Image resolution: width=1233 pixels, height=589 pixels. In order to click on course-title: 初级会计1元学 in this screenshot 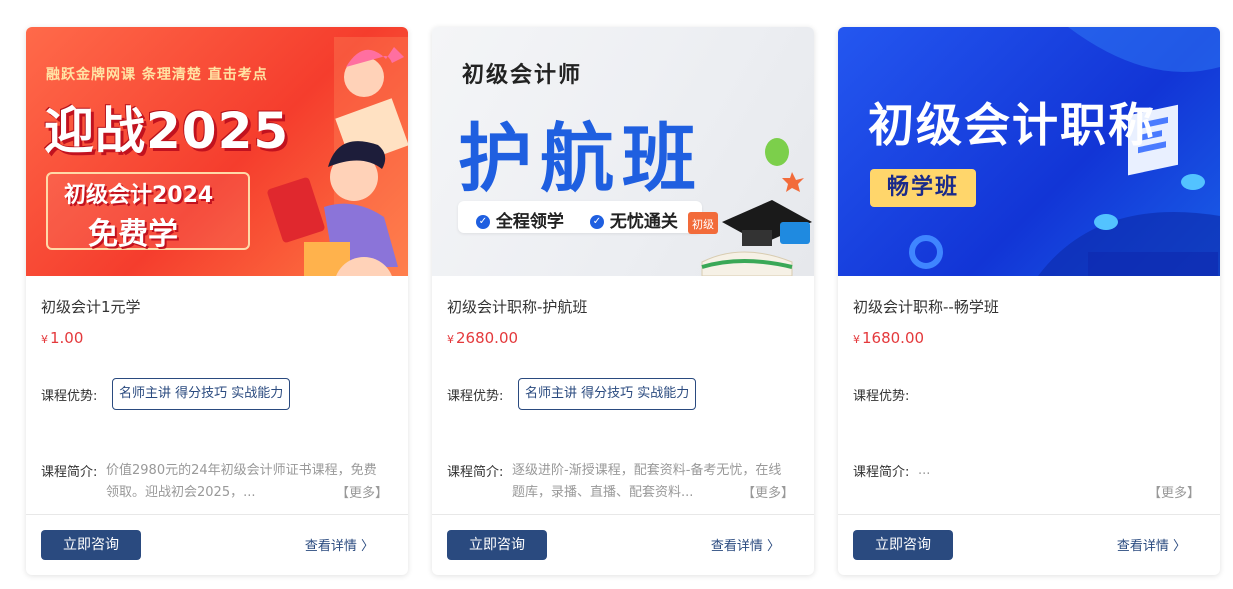, I will do `click(91, 306)`.